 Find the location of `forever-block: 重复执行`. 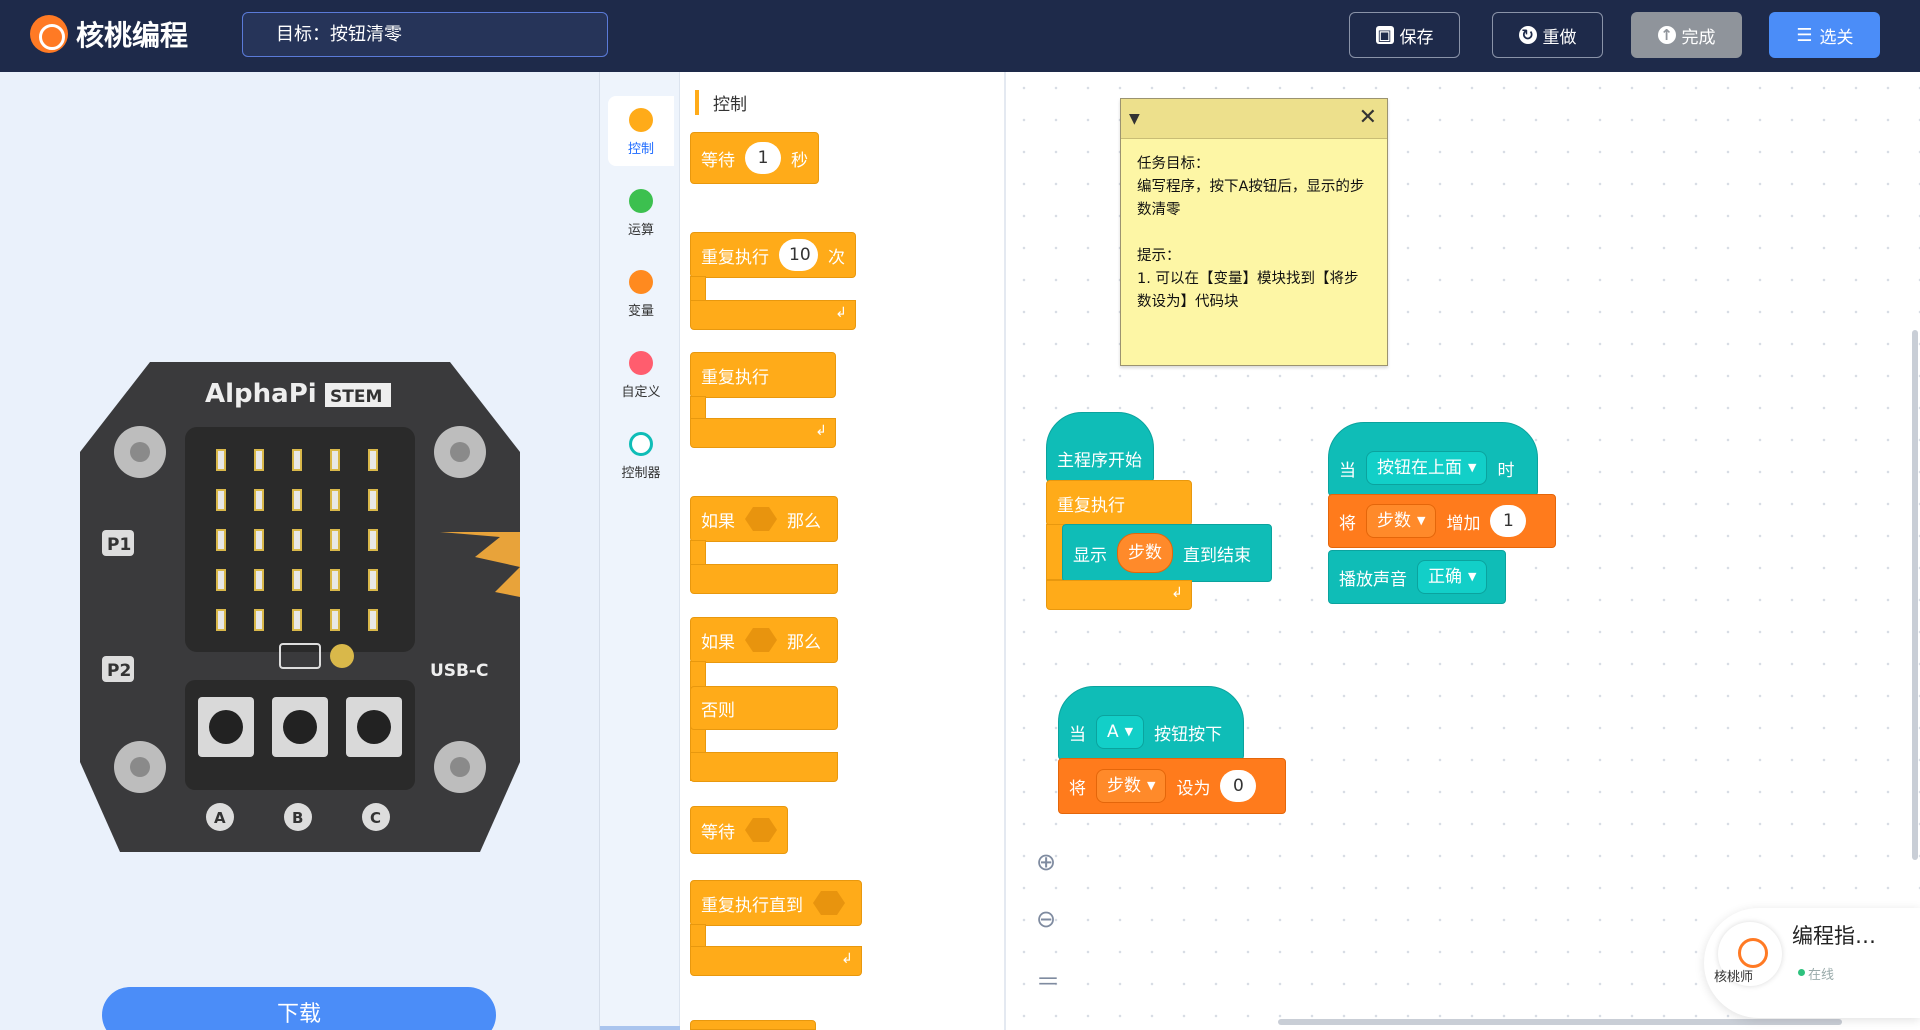

forever-block: 重复执行 is located at coordinates (763, 375).